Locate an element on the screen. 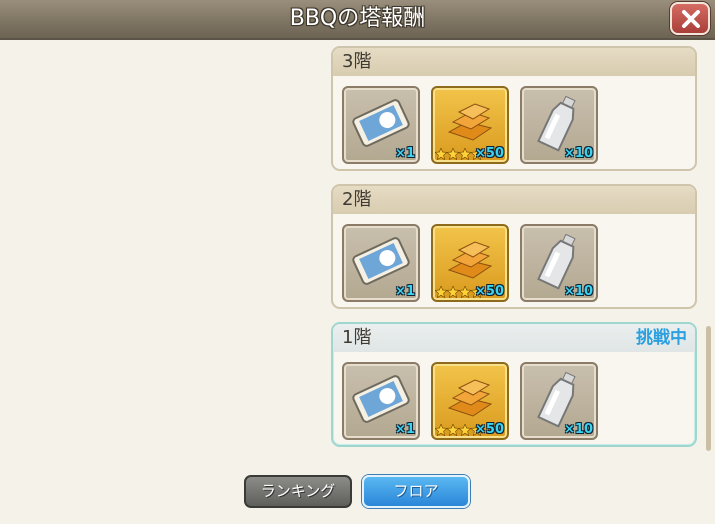 This screenshot has width=715, height=524. tier-floor-label: 1階 is located at coordinates (357, 337).